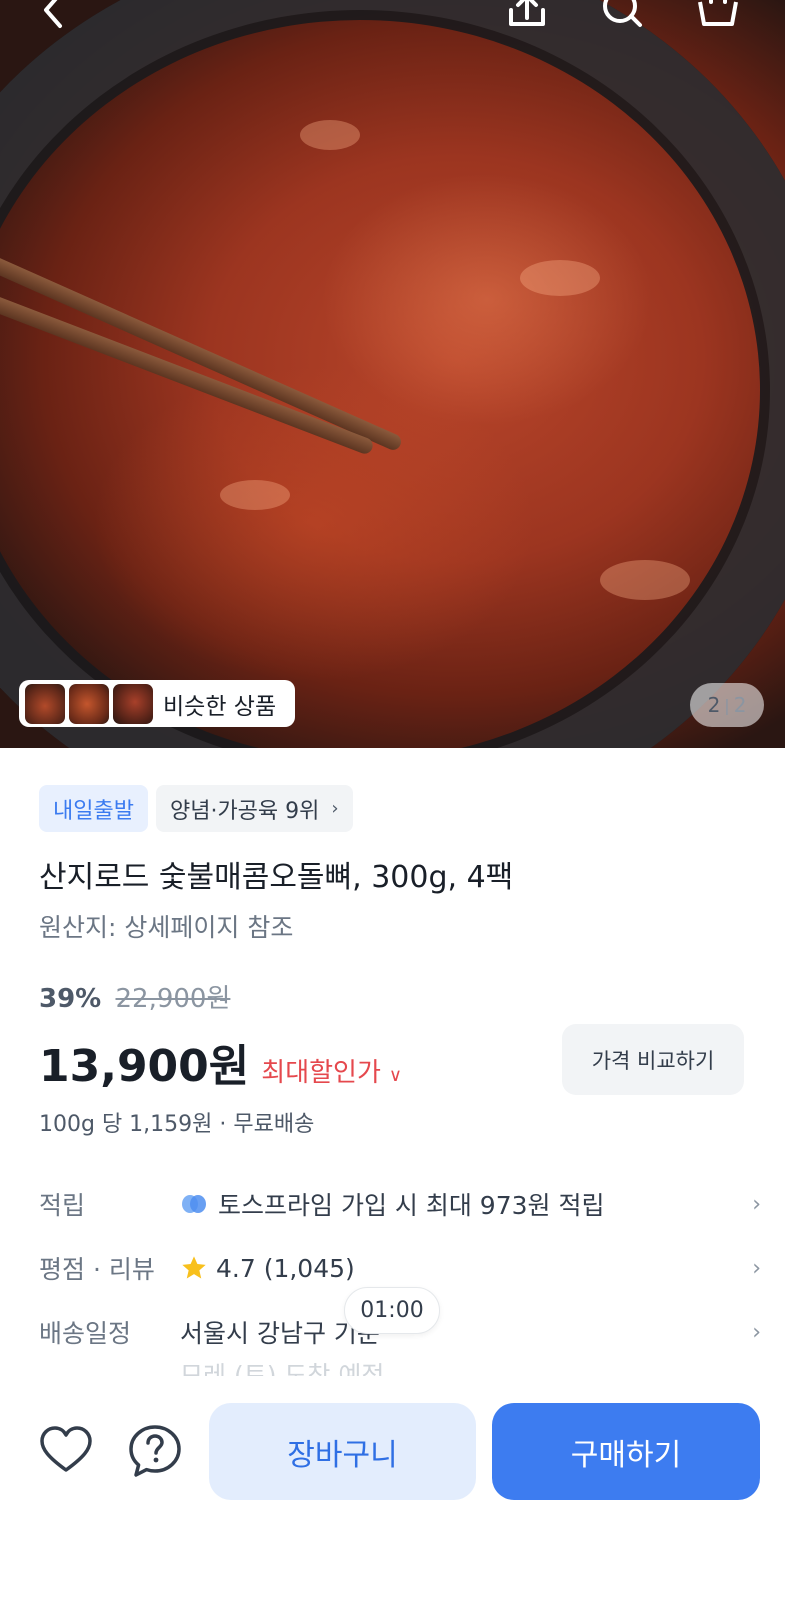  Describe the element at coordinates (97, 1269) in the screenshot. I see `rating-label: 평점 · 리뷰` at that location.